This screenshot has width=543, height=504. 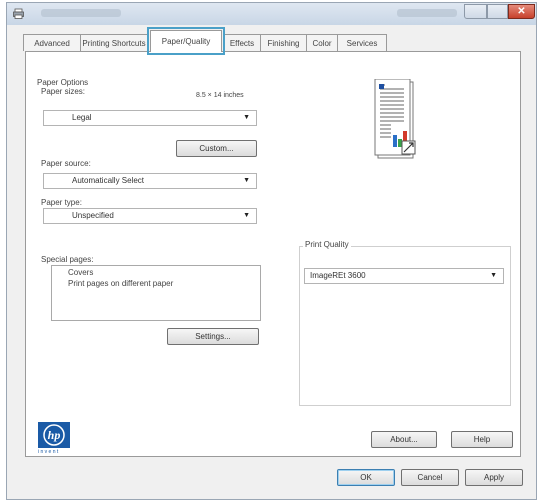 I want to click on special-pages-label: Special pages:, so click(x=67, y=259).